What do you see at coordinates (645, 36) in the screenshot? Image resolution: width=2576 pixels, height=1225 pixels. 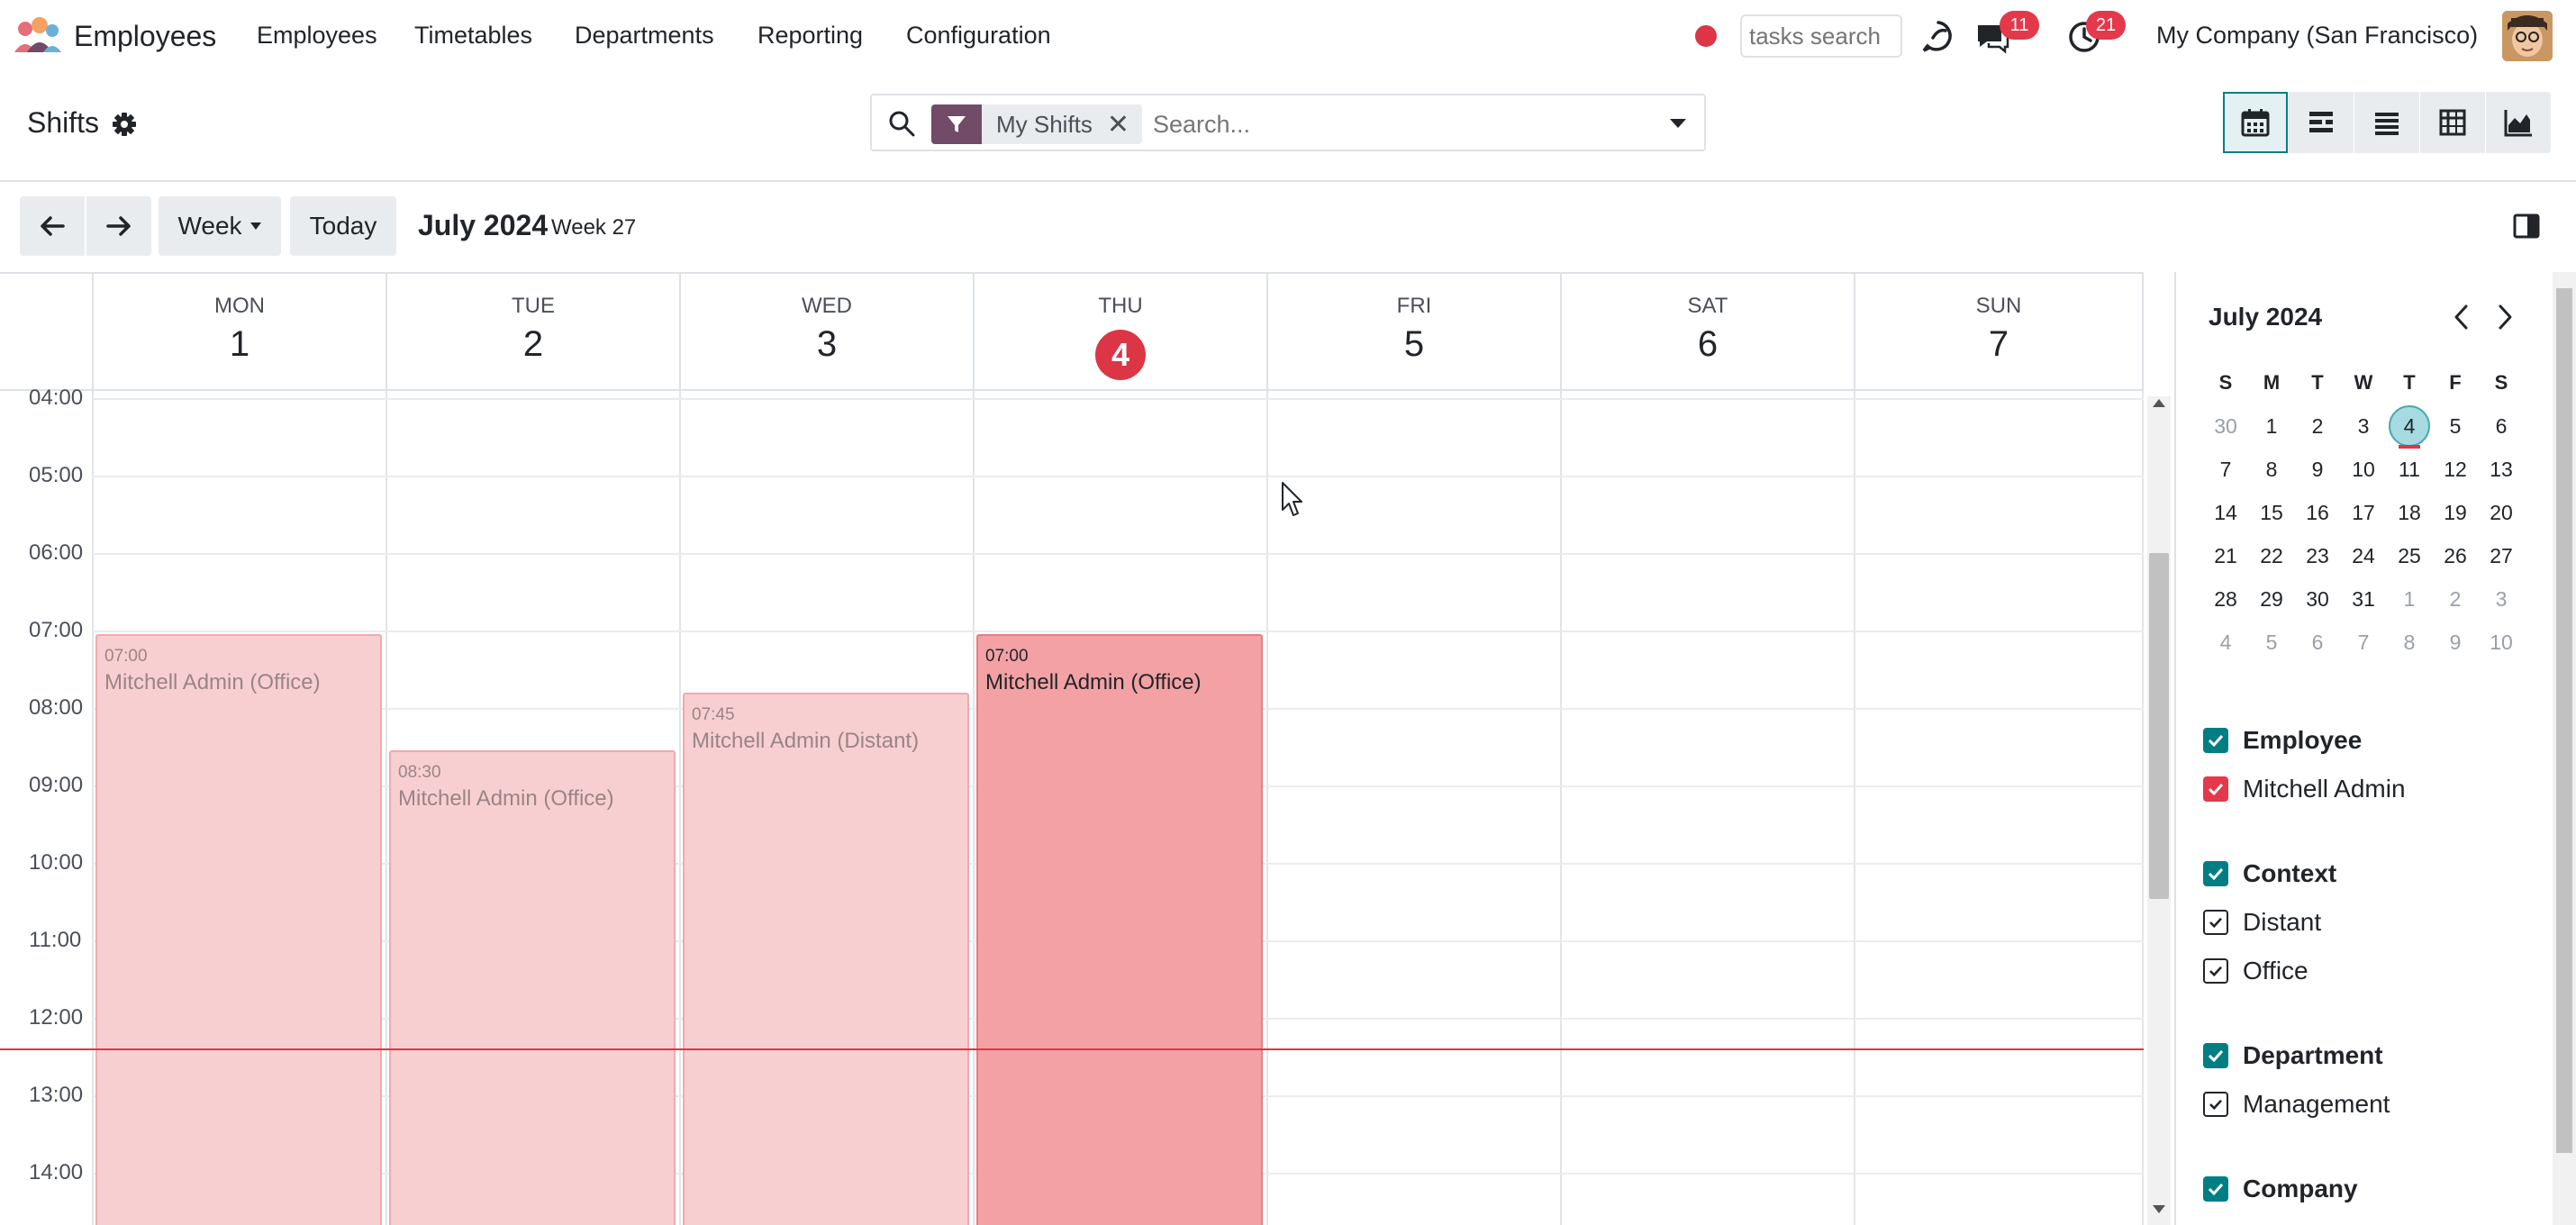 I see `menu-departments: Departments` at bounding box center [645, 36].